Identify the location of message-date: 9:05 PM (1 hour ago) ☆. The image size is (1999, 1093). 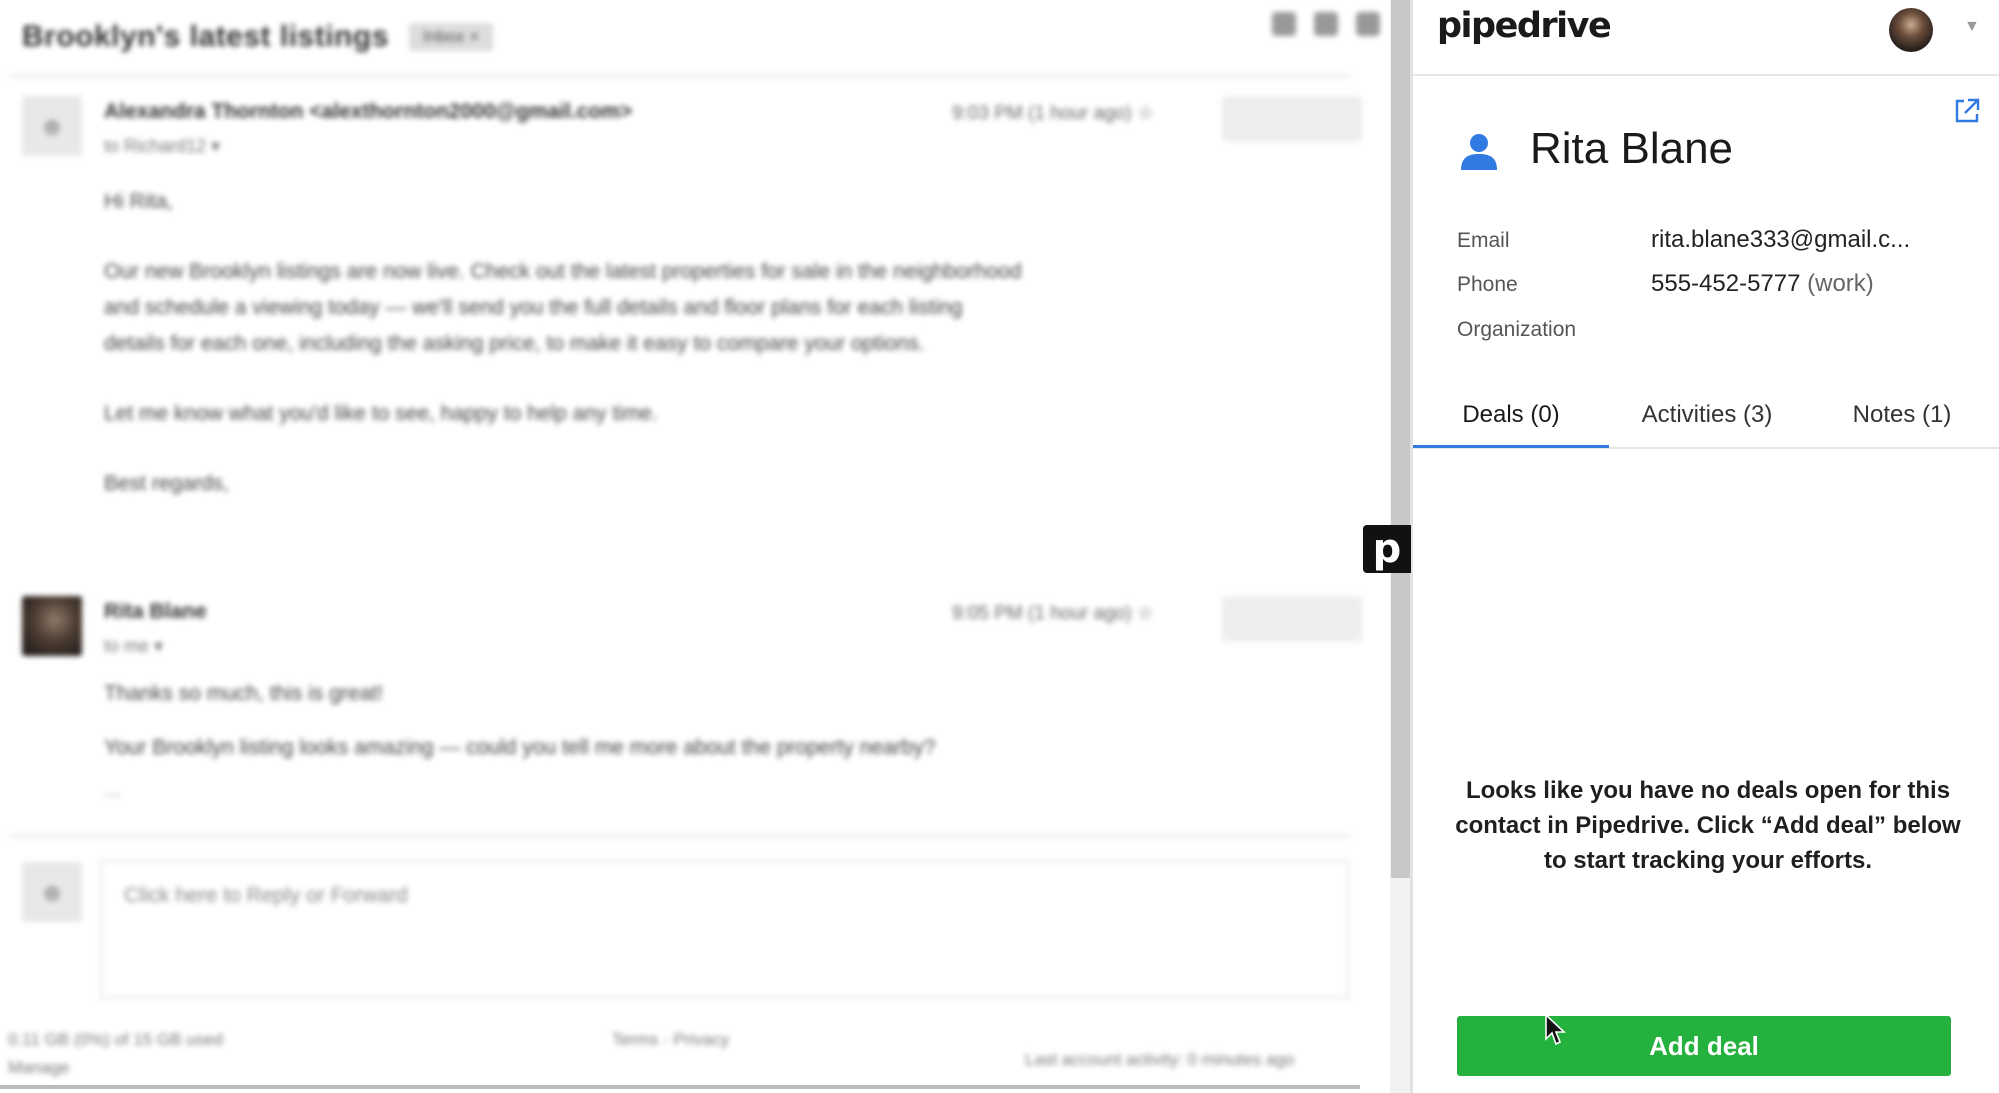
(1053, 613).